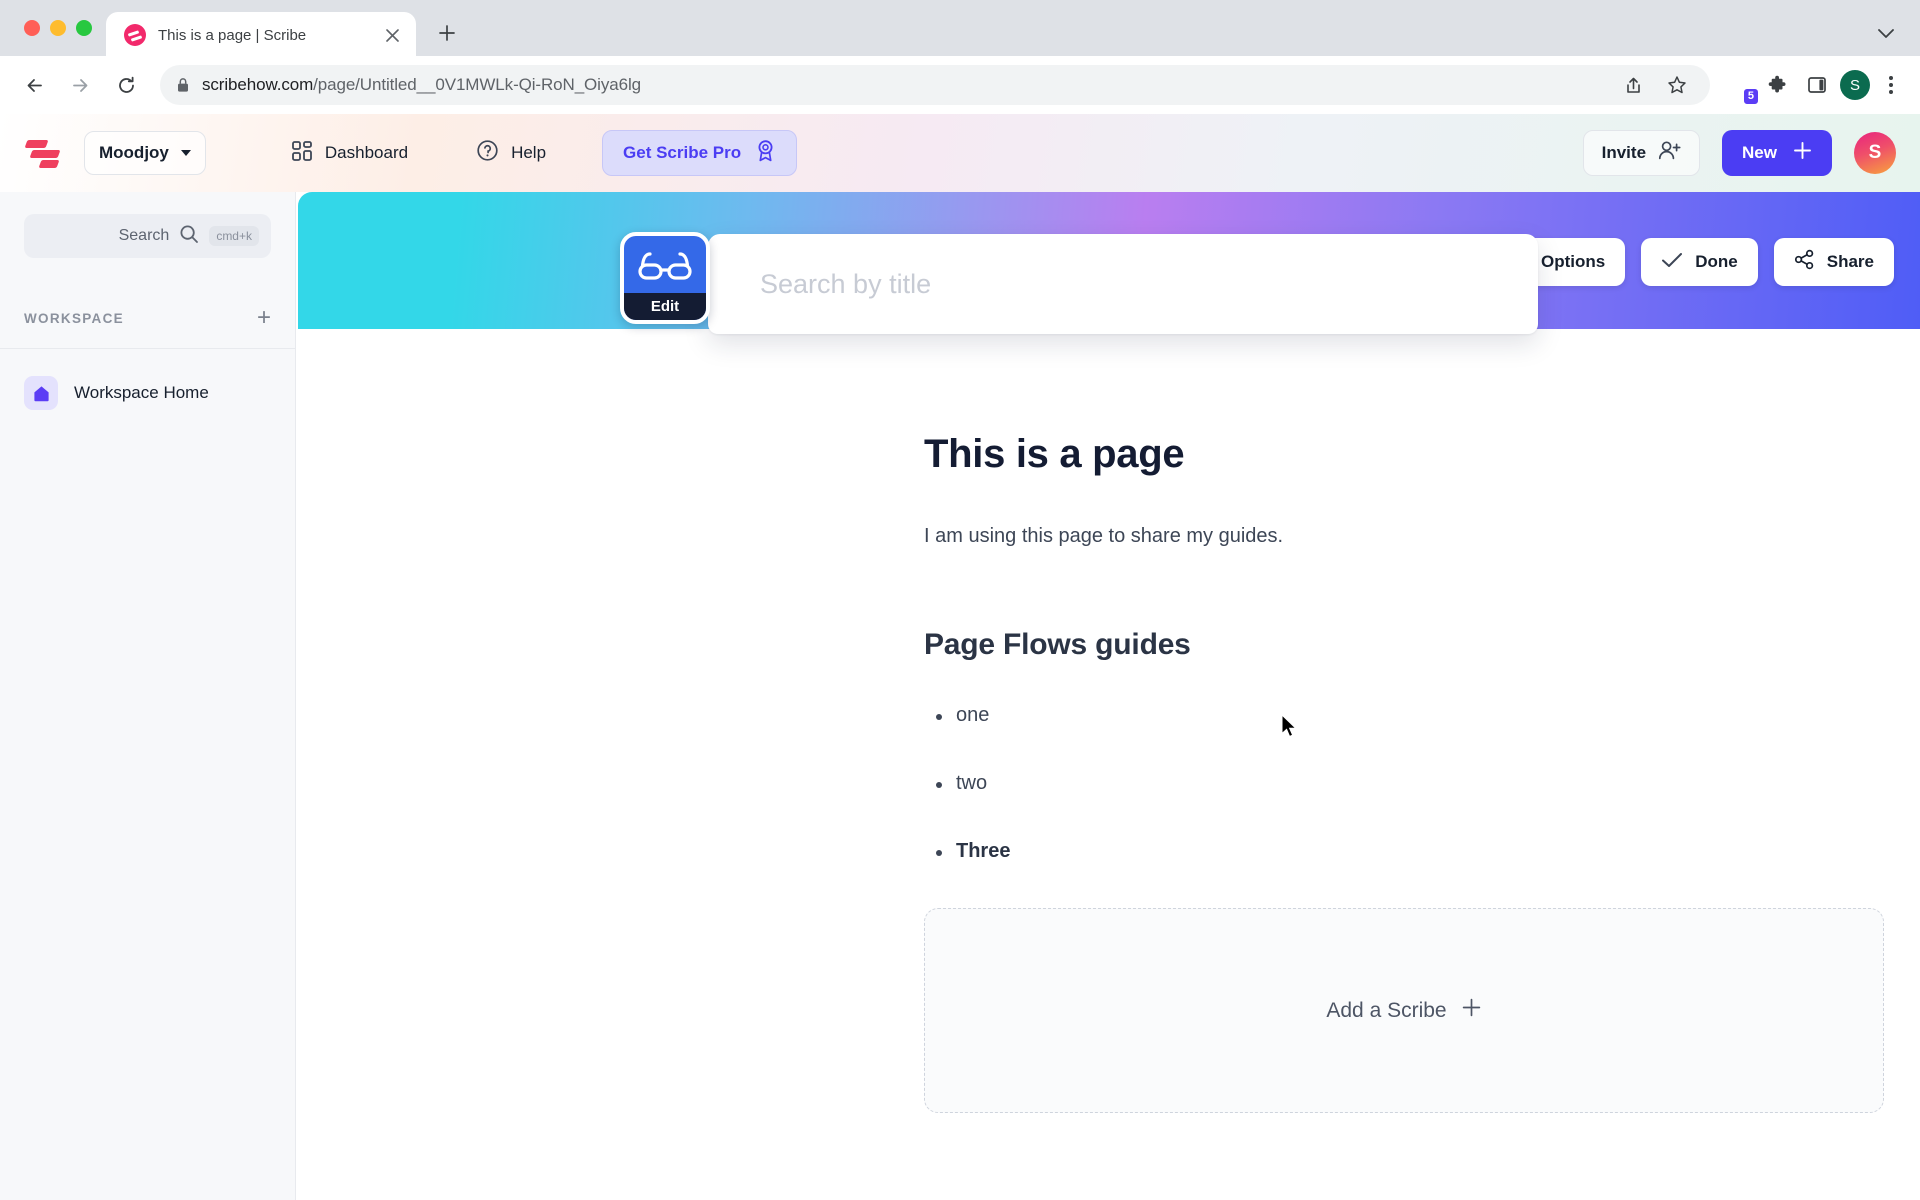  I want to click on new-tab-button, so click(447, 33).